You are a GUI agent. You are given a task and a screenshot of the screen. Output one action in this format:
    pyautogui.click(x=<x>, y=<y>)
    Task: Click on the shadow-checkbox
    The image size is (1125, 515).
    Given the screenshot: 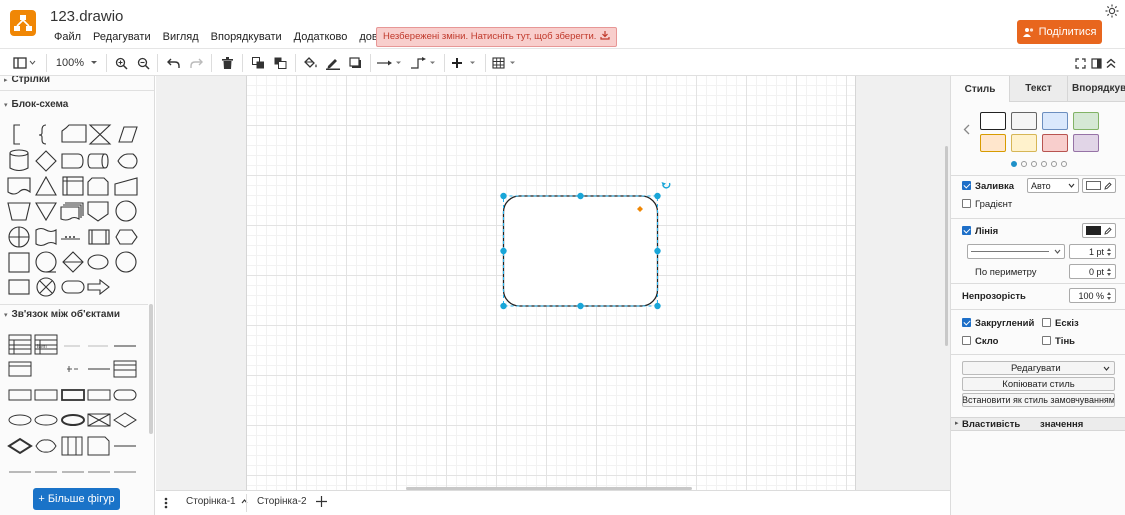 What is the action you would take?
    pyautogui.click(x=1046, y=340)
    